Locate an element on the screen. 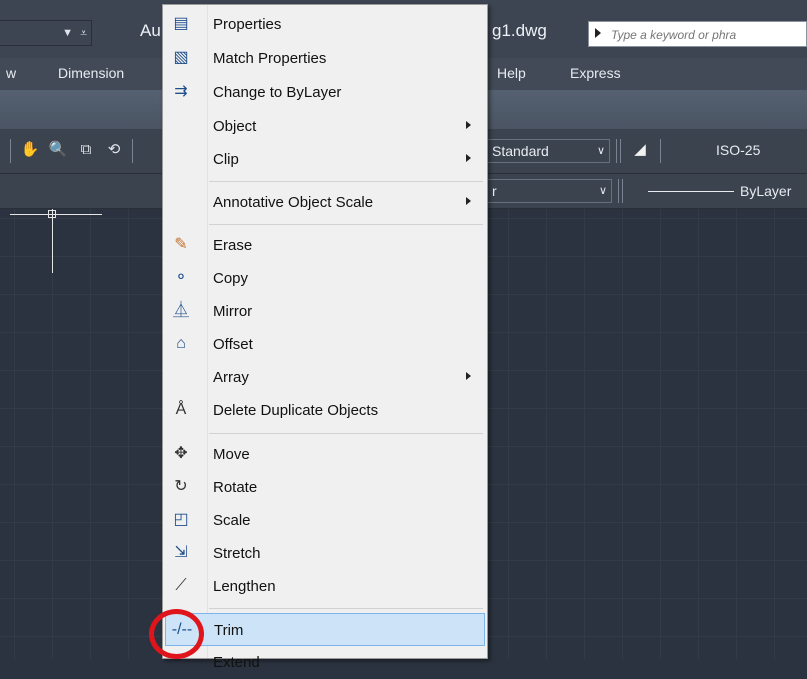 The width and height of the screenshot is (807, 679). menu-item-stretch: ⇲ Stretch is located at coordinates (325, 553).